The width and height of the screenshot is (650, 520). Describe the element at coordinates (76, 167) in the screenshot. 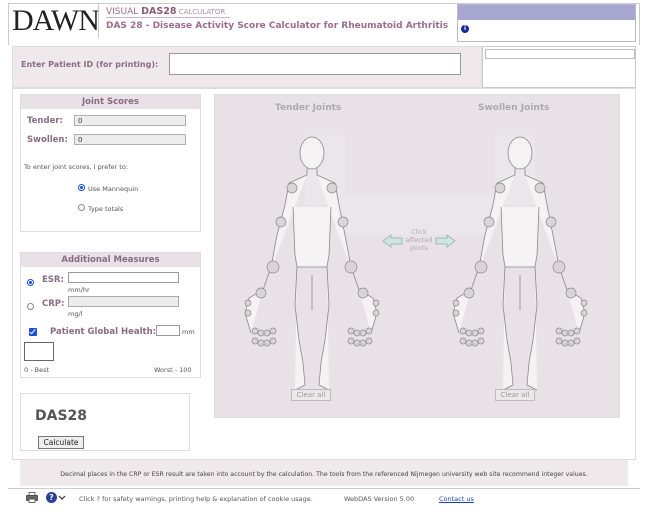

I see `entry-preference-text: To enter joint scores, I prefer to:` at that location.